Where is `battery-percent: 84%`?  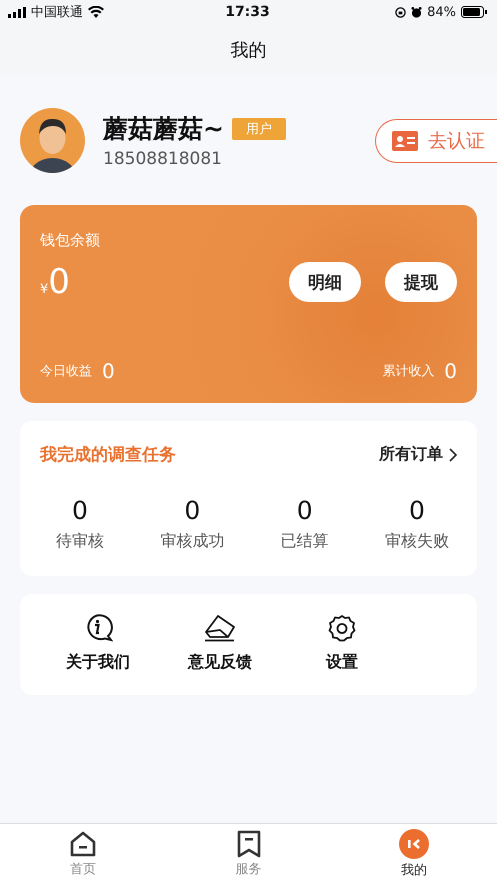
battery-percent: 84% is located at coordinates (441, 12).